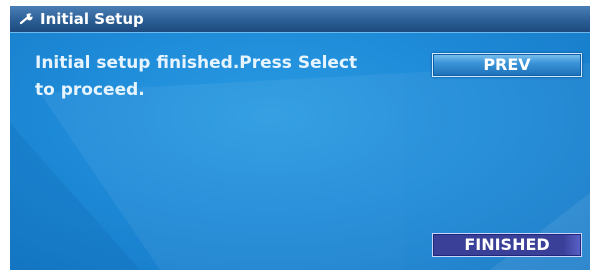 This screenshot has width=595, height=276. Describe the element at coordinates (507, 65) in the screenshot. I see `prev-button: PREV` at that location.